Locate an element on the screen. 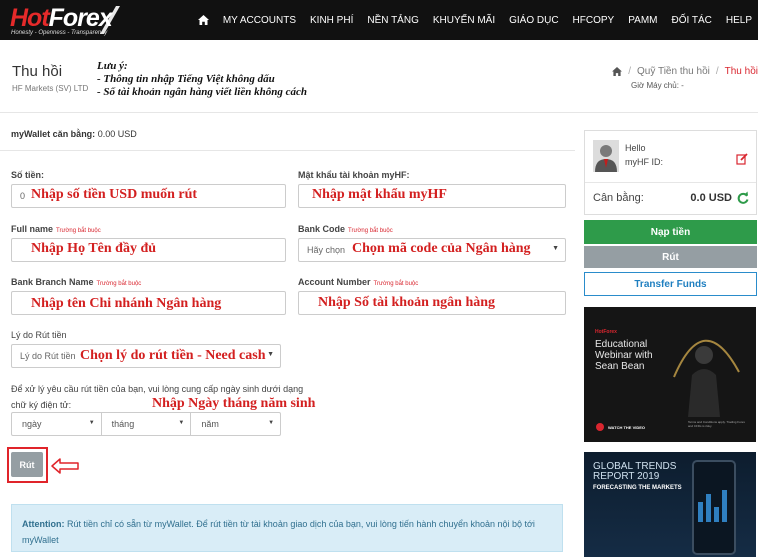 This screenshot has height=557, width=758. full-name-label-text: Full name is located at coordinates (32, 229).